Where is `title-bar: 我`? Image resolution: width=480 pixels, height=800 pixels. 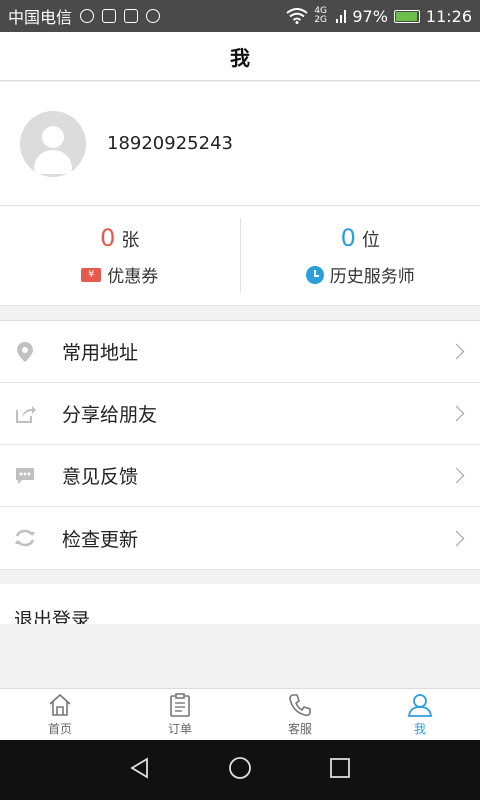
title-bar: 我 is located at coordinates (240, 56).